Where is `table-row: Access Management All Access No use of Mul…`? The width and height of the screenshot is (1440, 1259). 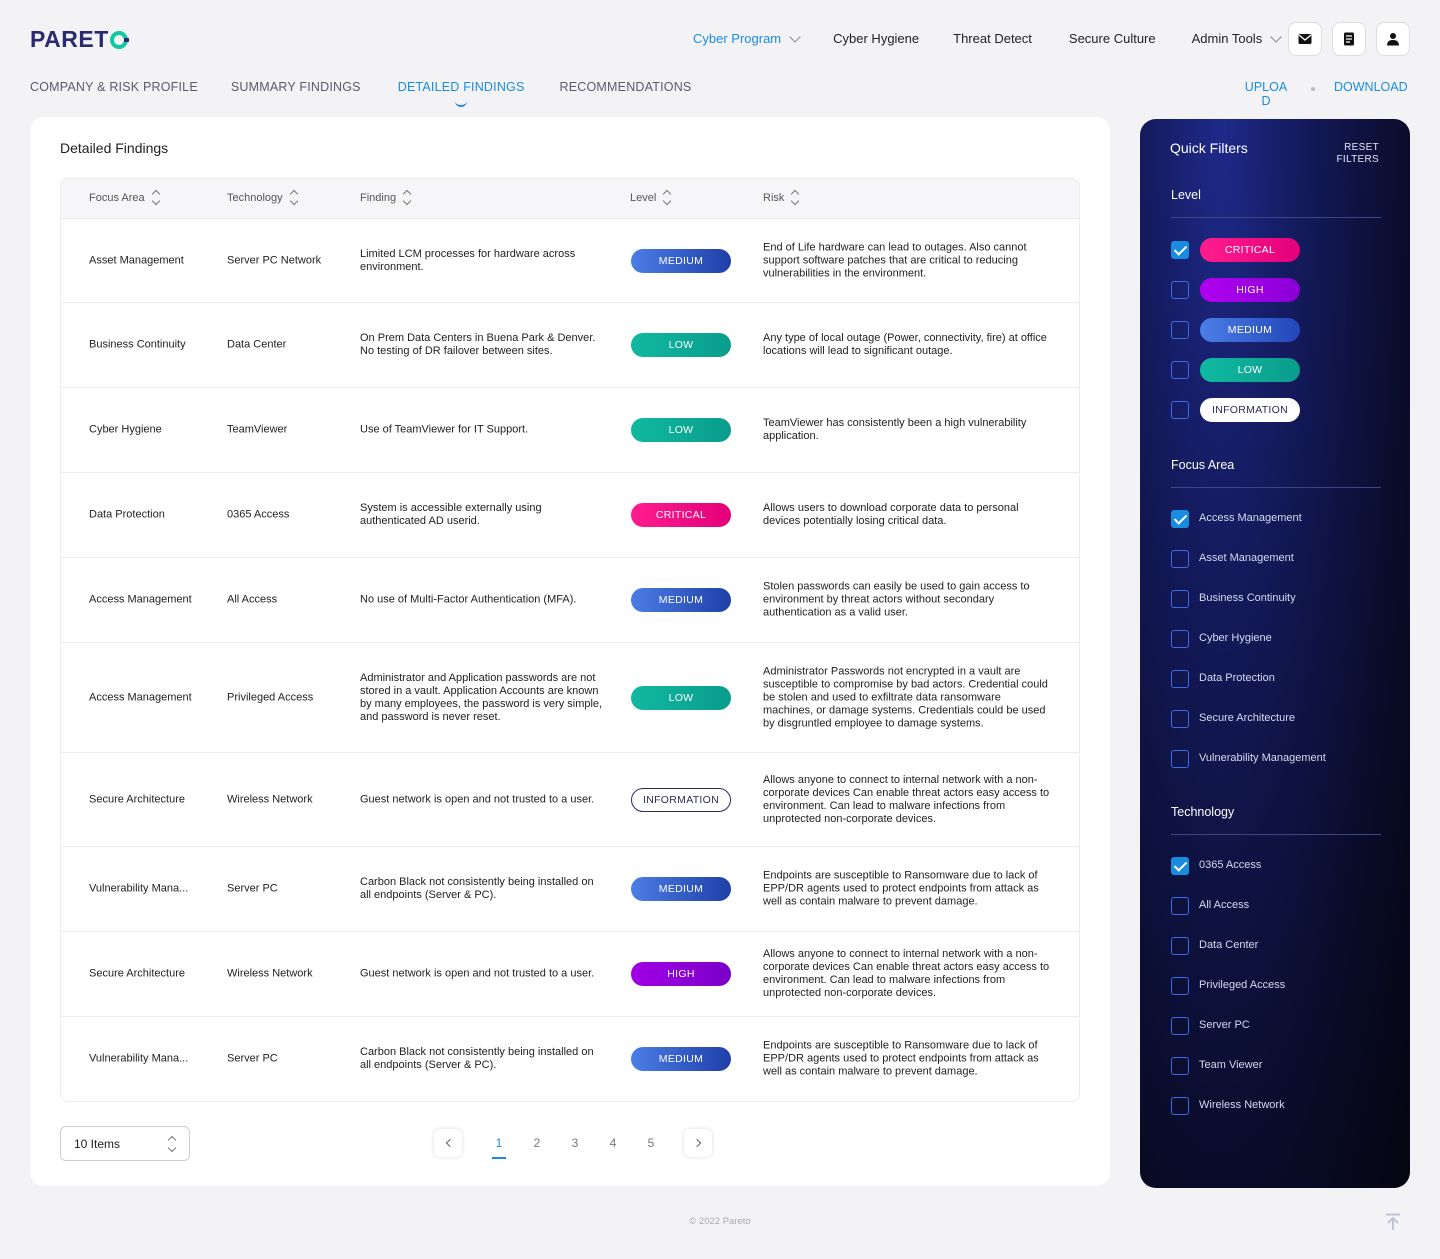
table-row: Access Management All Access No use of Mul… is located at coordinates (570, 599).